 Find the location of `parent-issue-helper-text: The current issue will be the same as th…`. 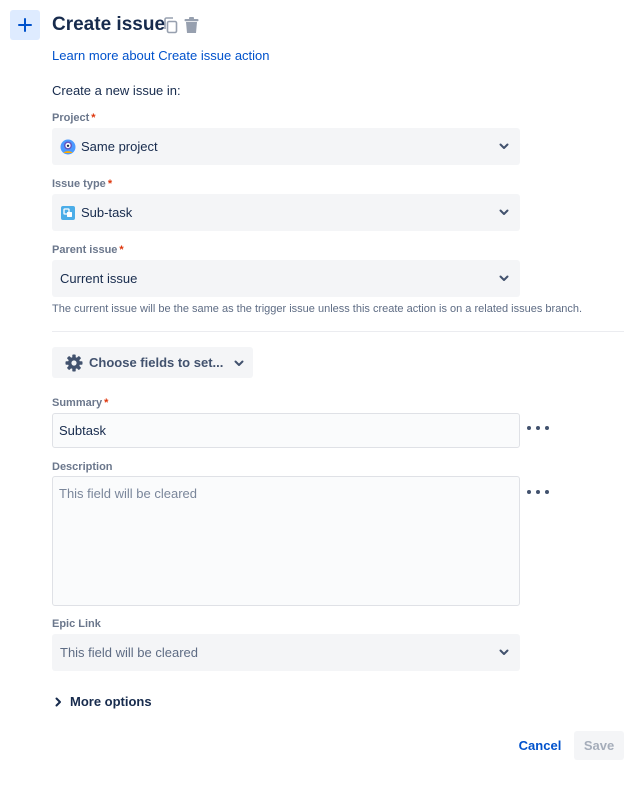

parent-issue-helper-text: The current issue will be the same as th… is located at coordinates (317, 309).